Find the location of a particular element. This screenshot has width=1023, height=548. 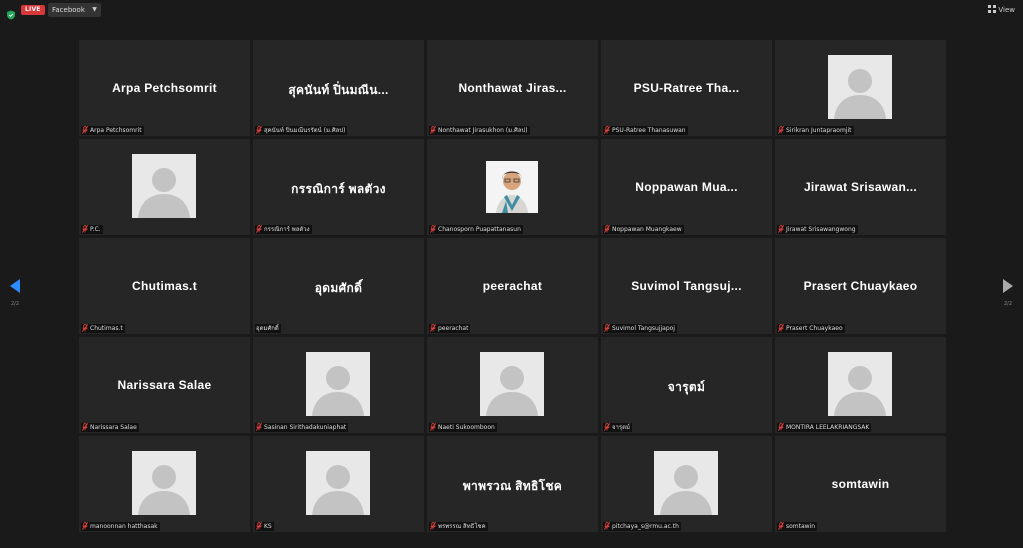

participant-tile: manoonnan hatthasak is located at coordinates (164, 484).